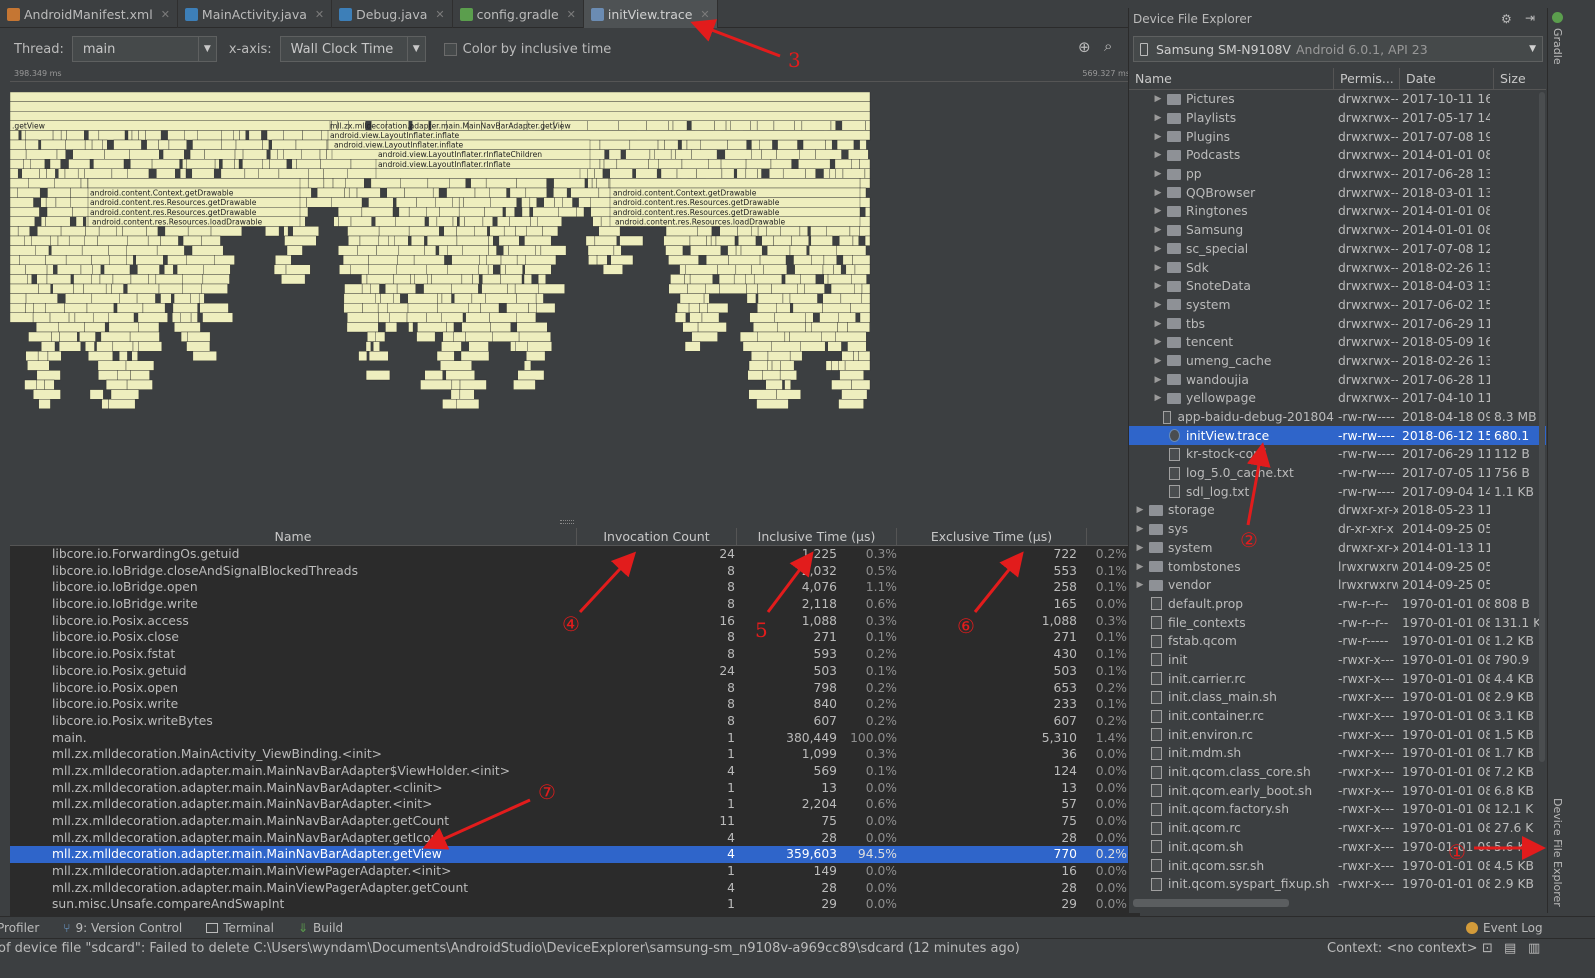 This screenshot has height=978, width=1595. I want to click on file-row: ▶ Plugins drwxrwx--- 2017-07-08 19:, so click(1337, 136).